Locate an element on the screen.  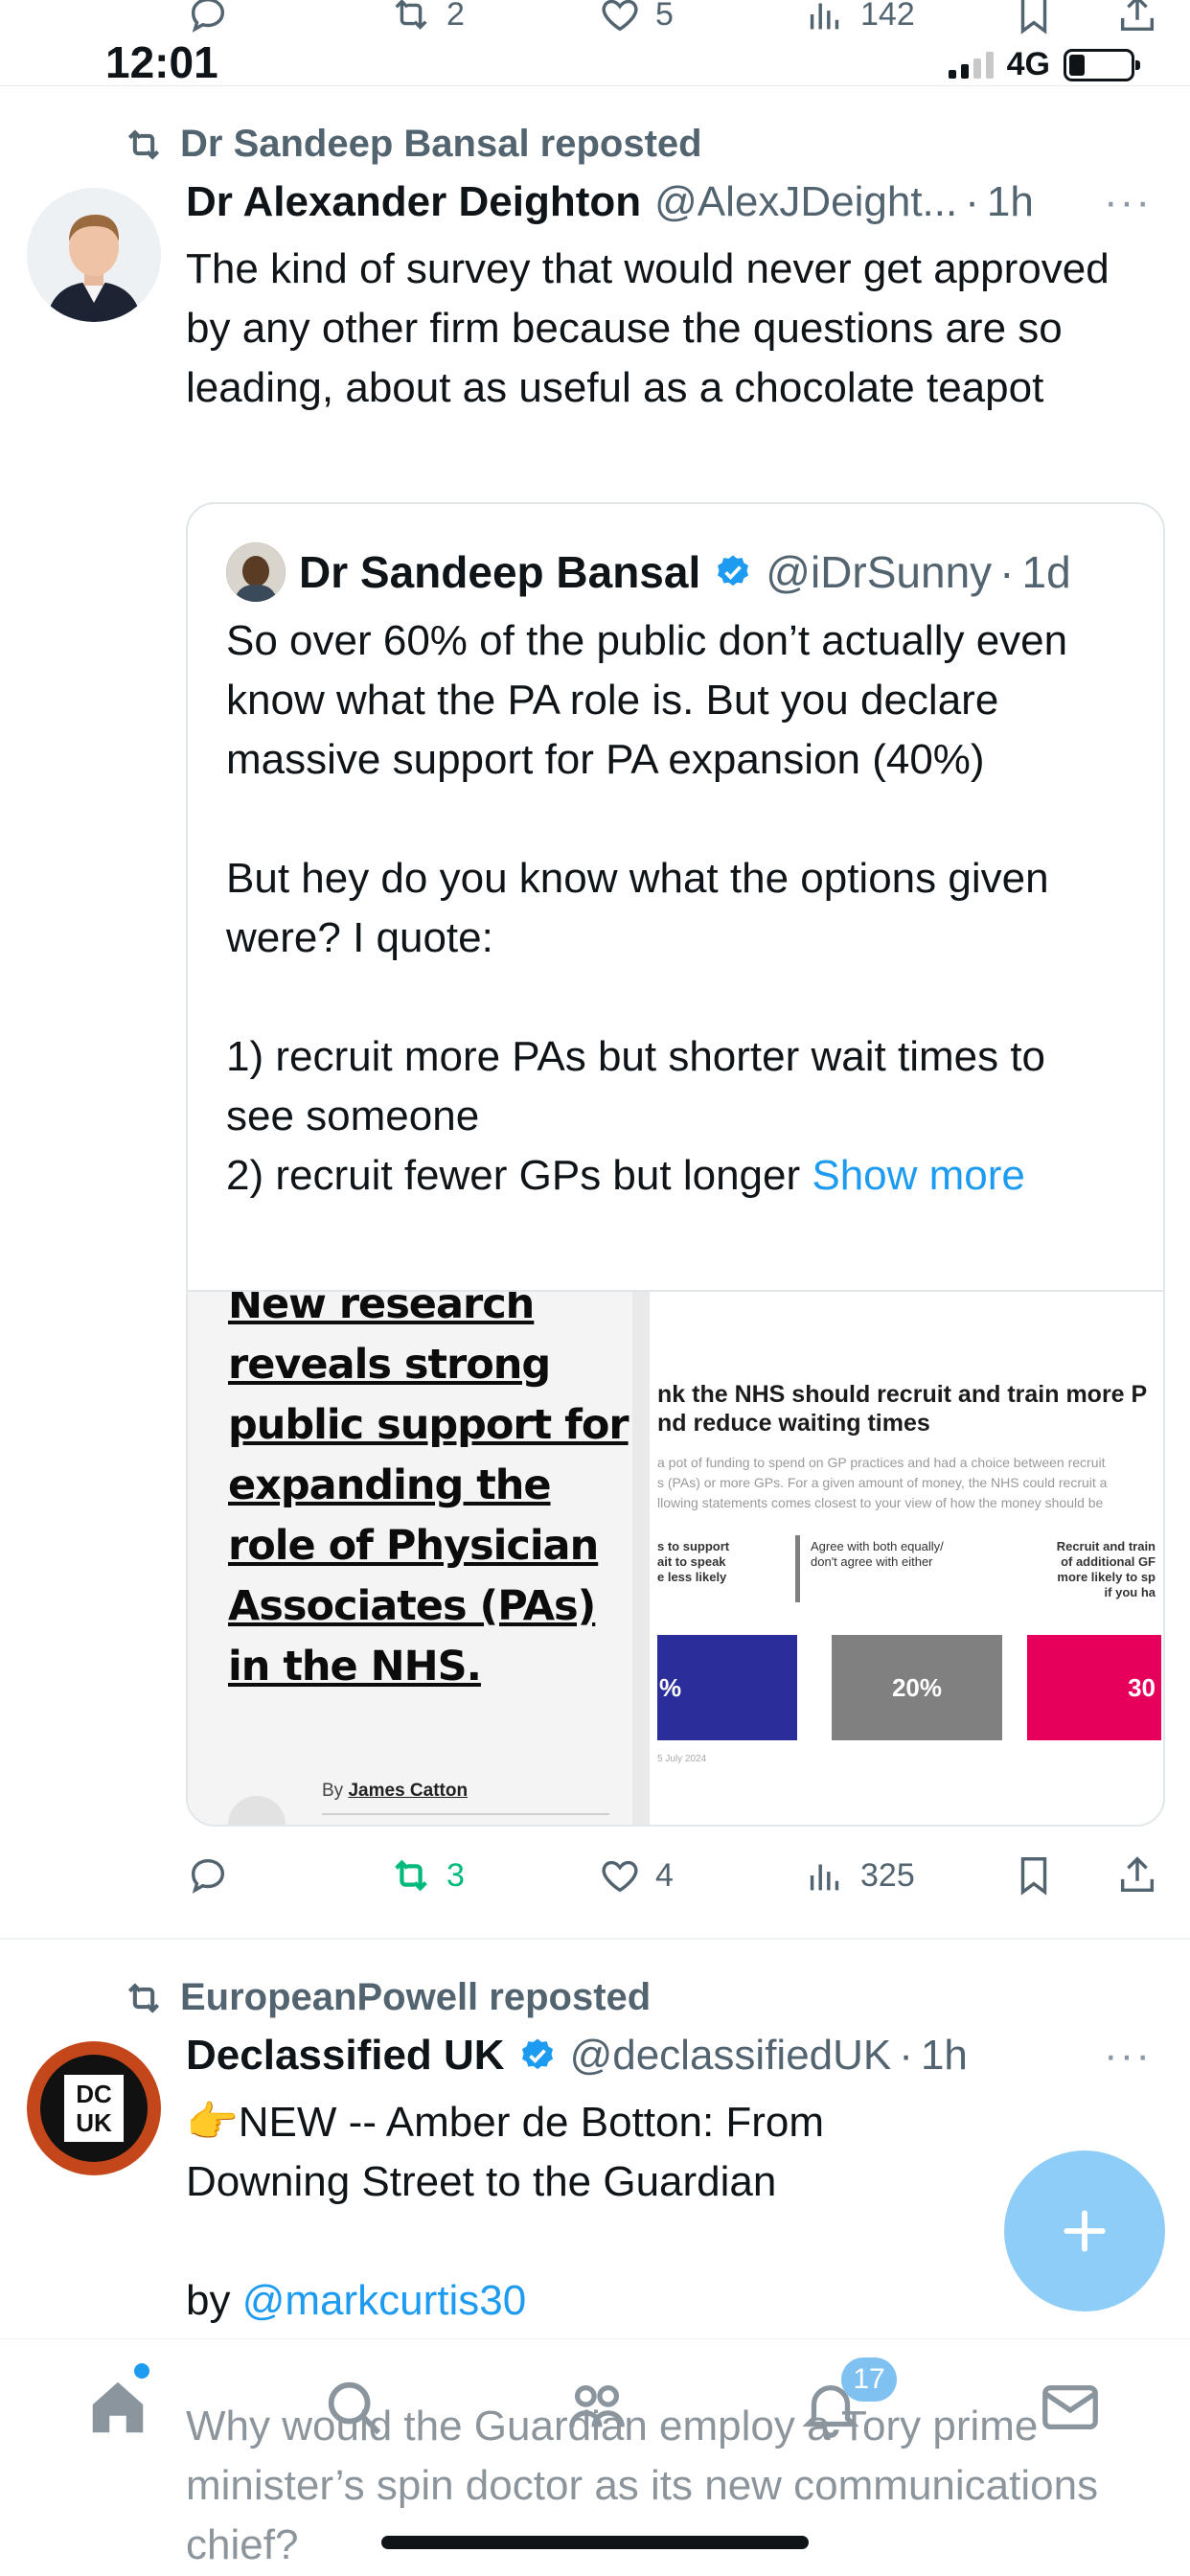
chart-bar: 30 is located at coordinates (1094, 1687).